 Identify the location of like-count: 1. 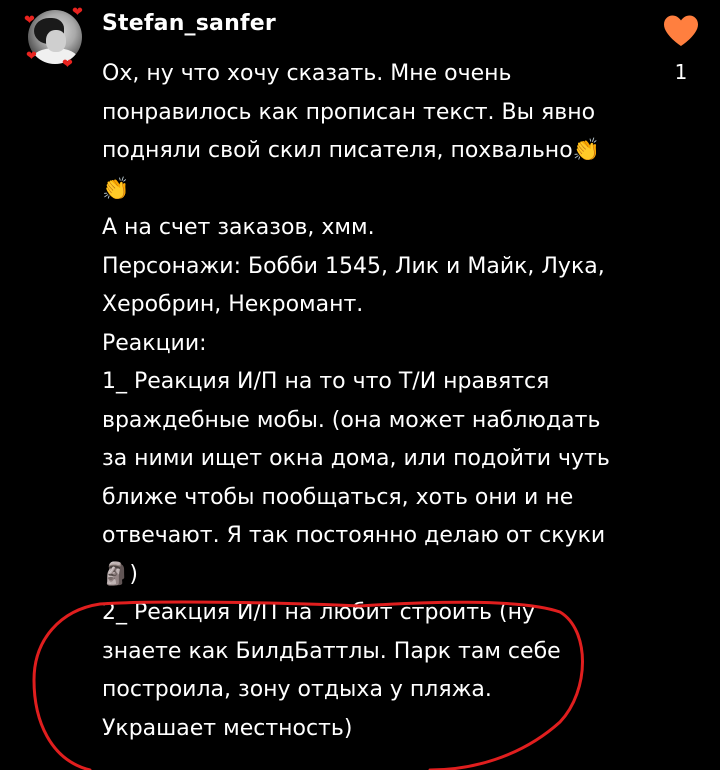
(681, 72).